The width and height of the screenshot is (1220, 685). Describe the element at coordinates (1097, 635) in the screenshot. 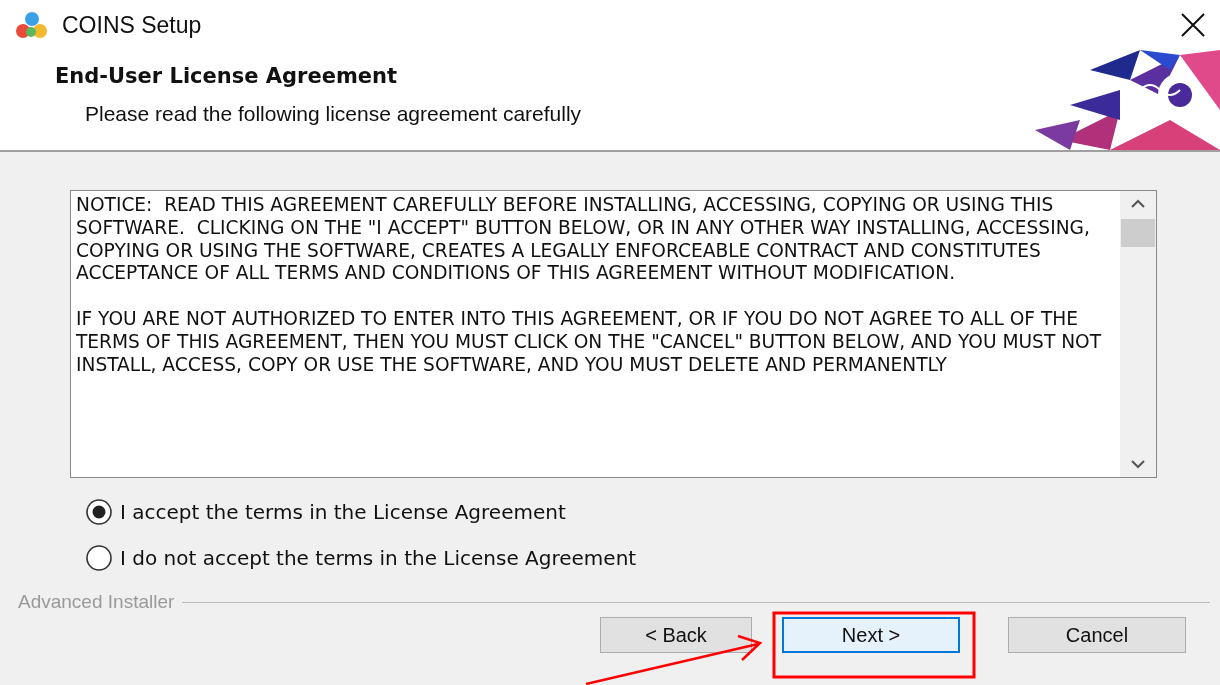

I see `wizard-button: Cancel` at that location.